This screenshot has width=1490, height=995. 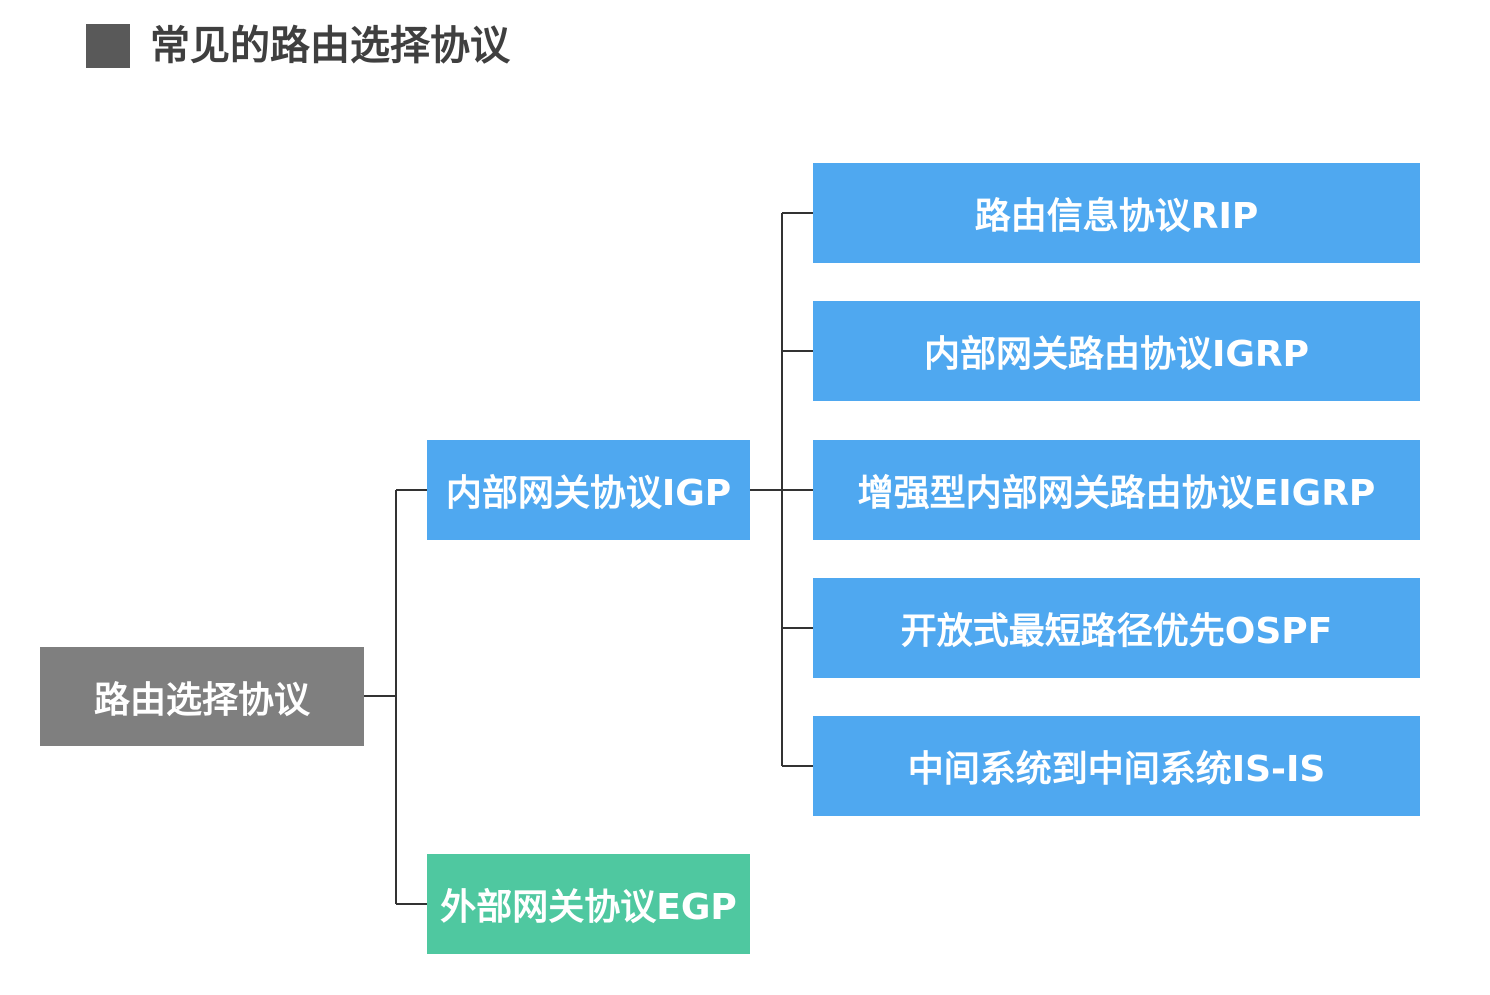 What do you see at coordinates (1116, 351) in the screenshot?
I see `leaf-node-igrp: 内部网关路由协议IGRP` at bounding box center [1116, 351].